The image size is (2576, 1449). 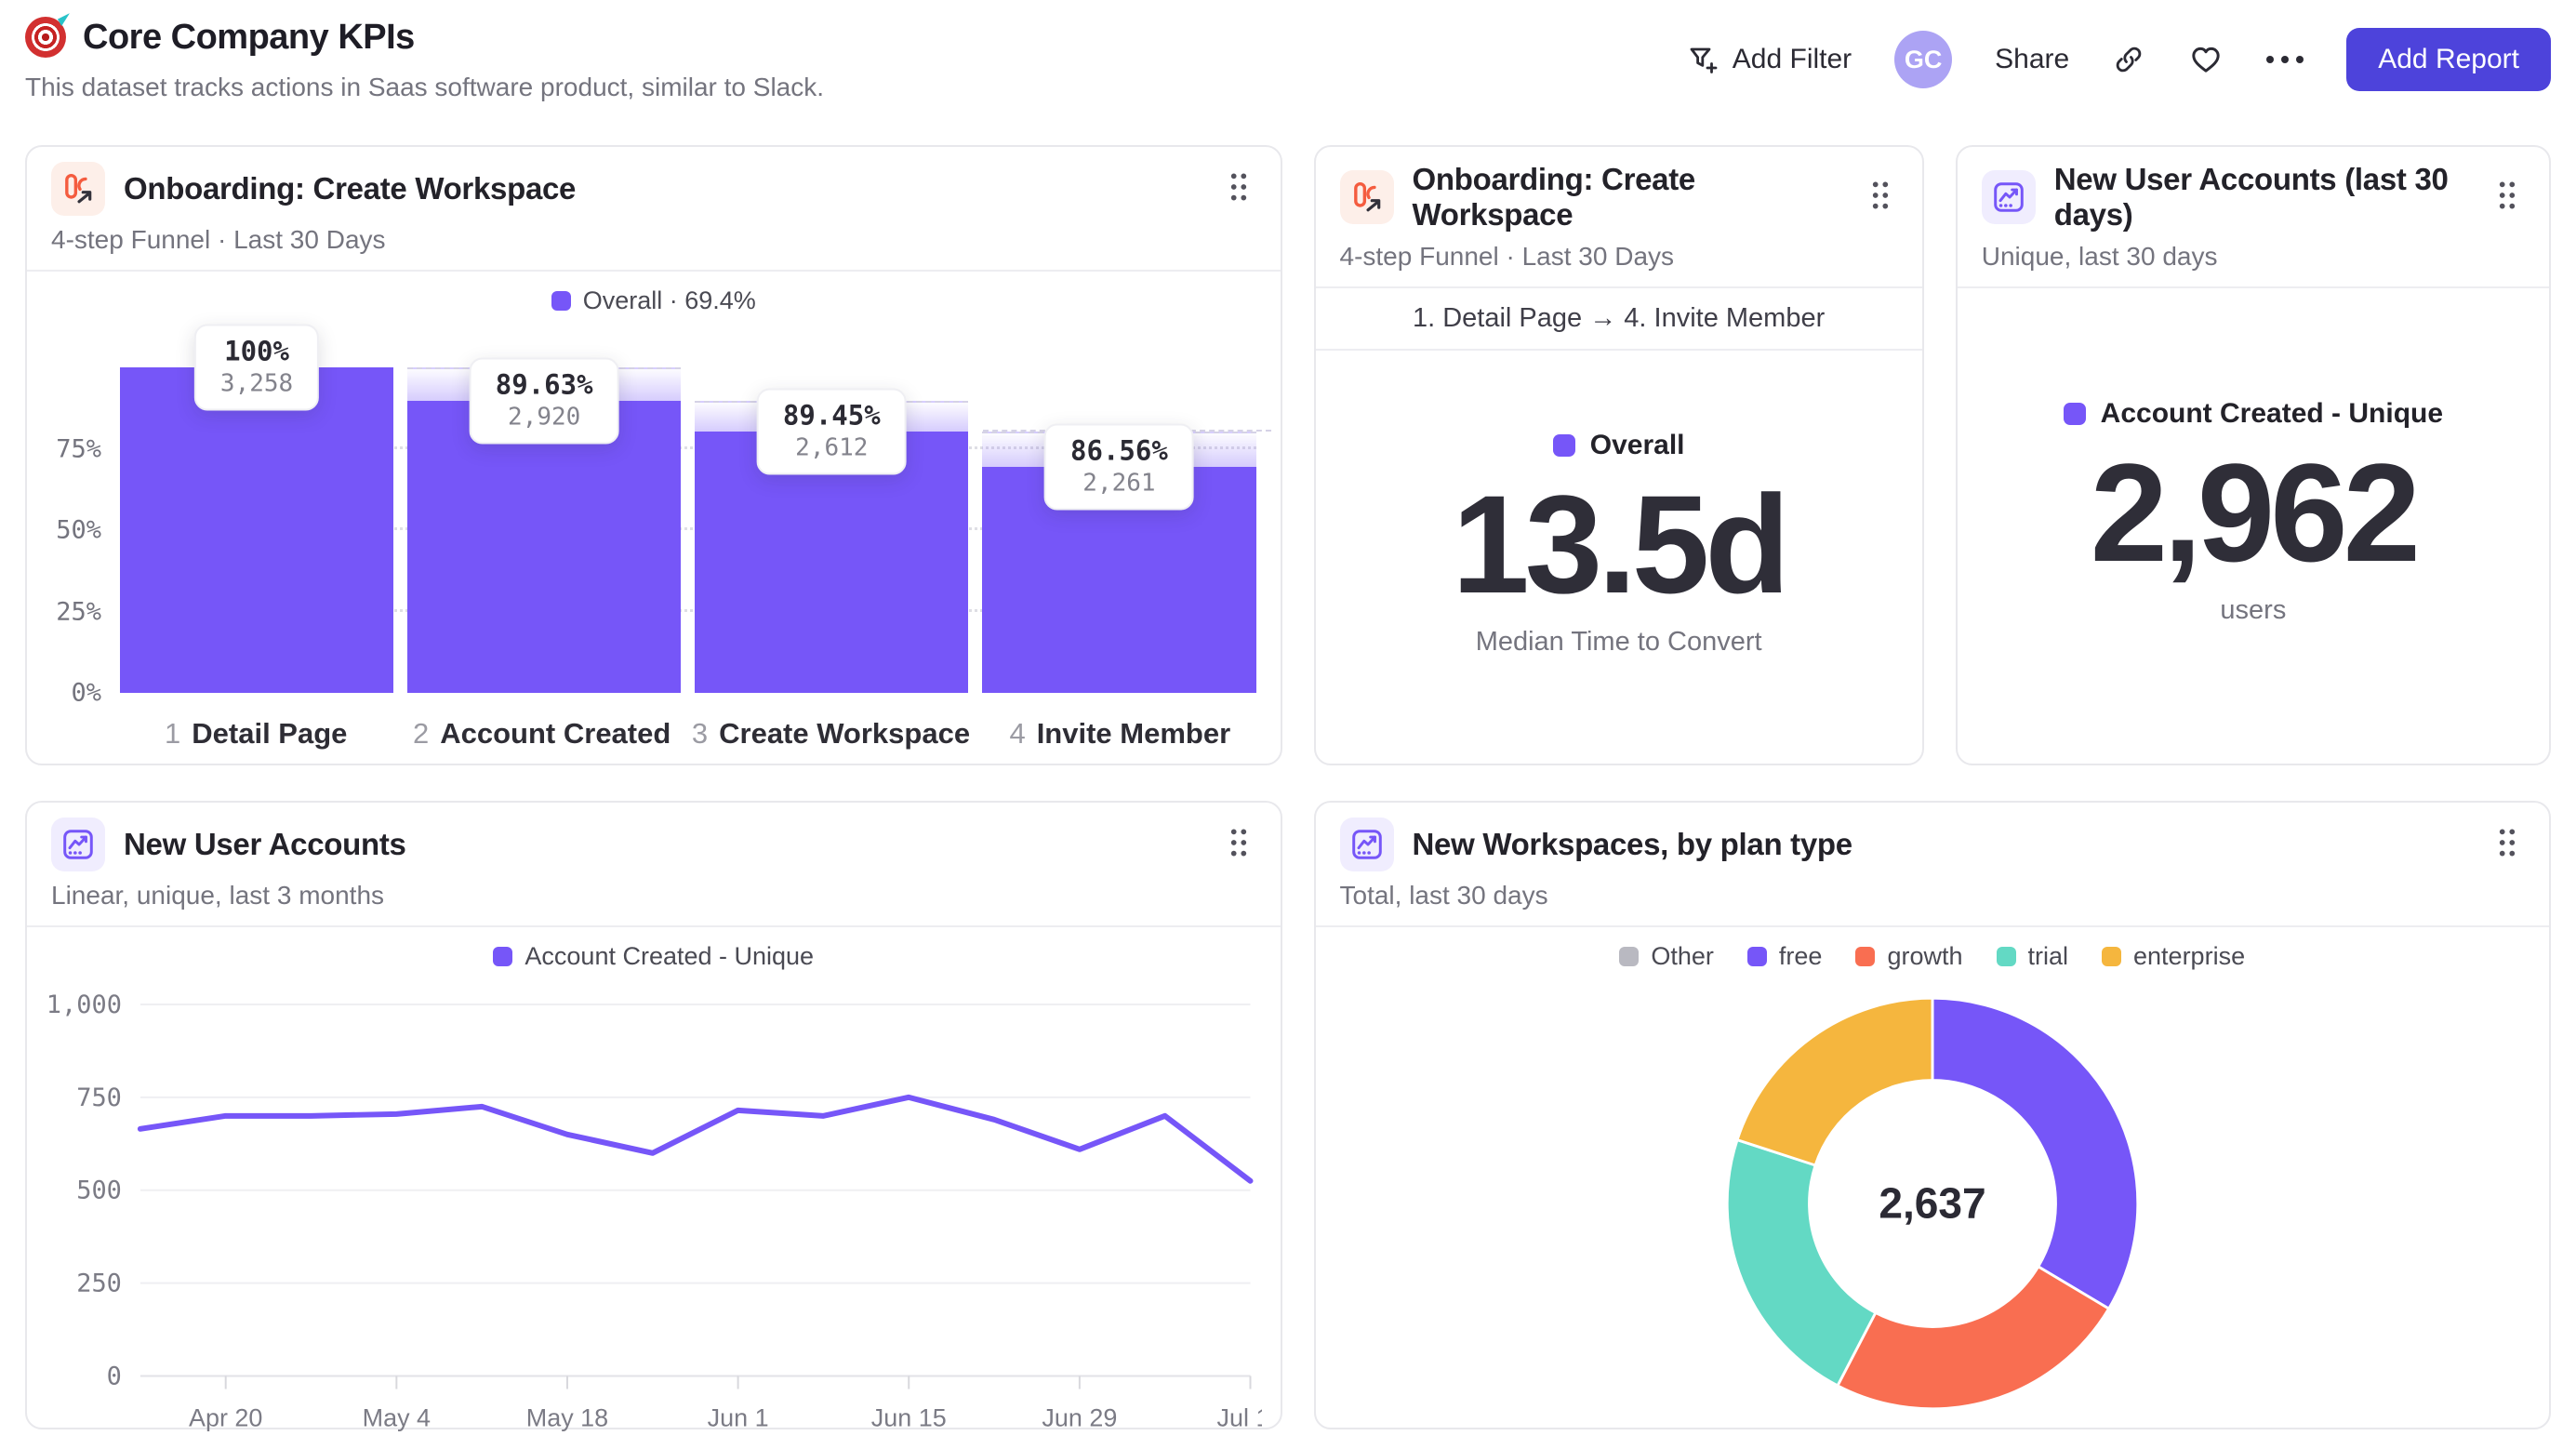 I want to click on share-button: Share, so click(x=2032, y=59).